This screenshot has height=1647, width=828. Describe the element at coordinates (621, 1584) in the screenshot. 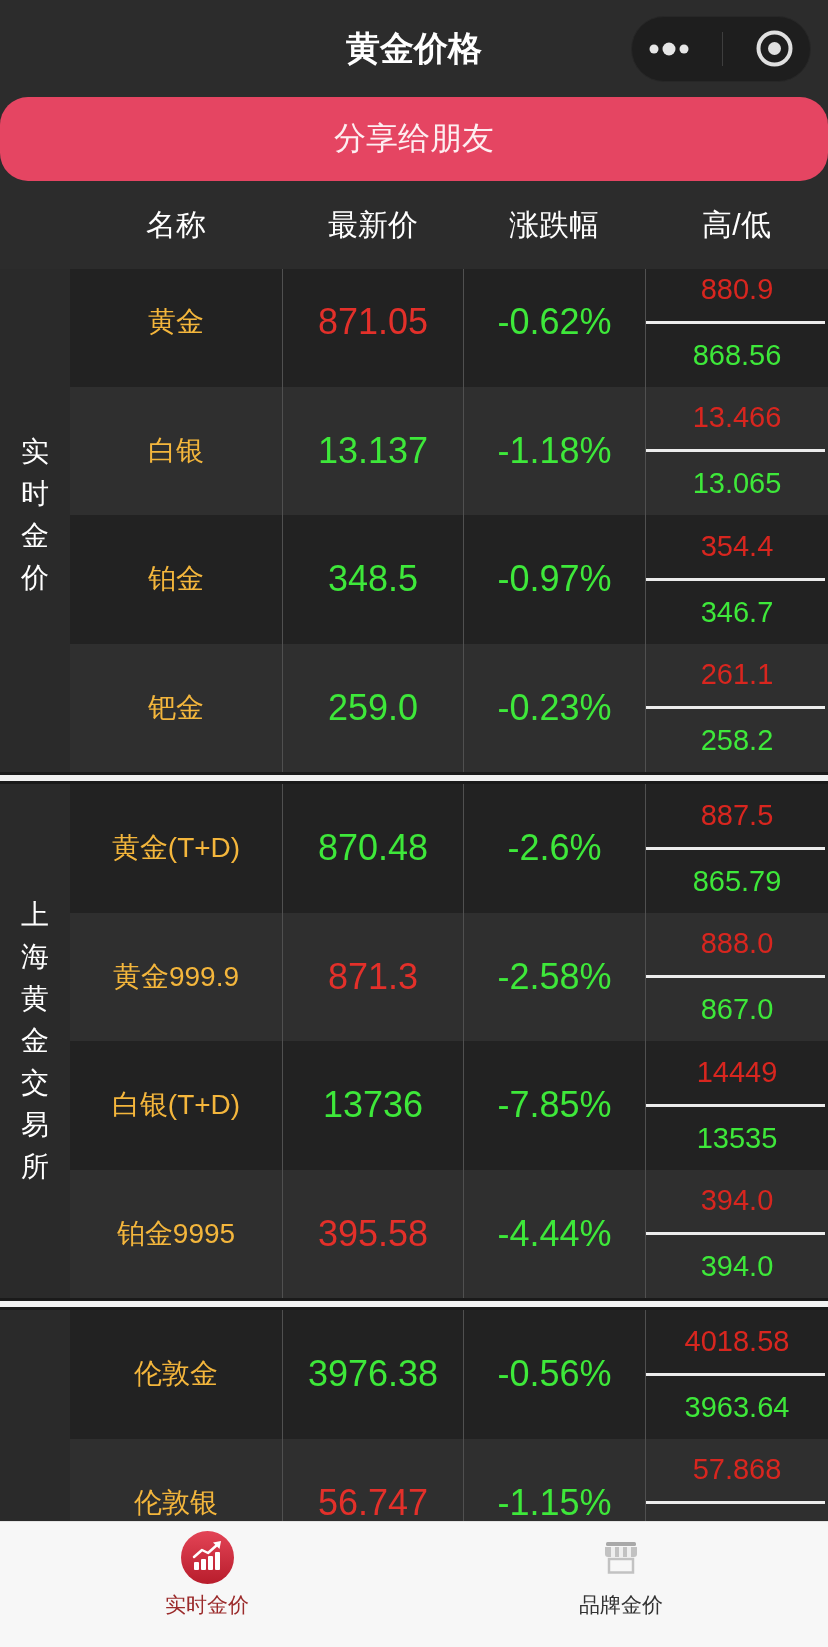

I see `tab-item: 品牌金价` at that location.